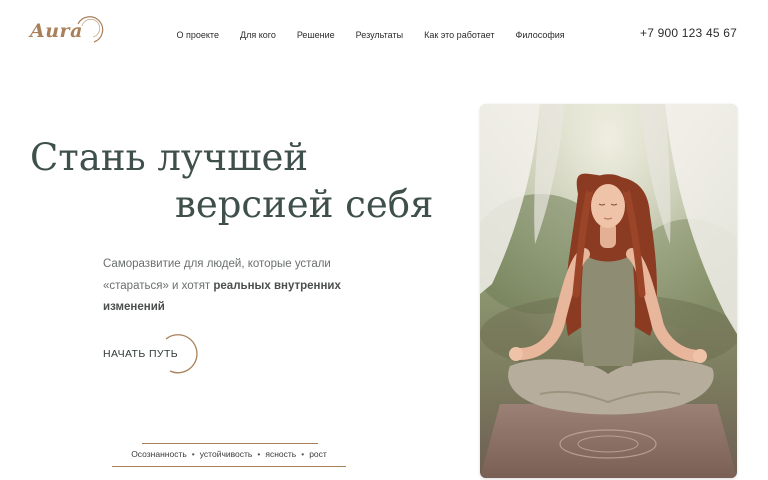 This screenshot has width=768, height=480. I want to click on logo-arc-icon, so click(90, 29).